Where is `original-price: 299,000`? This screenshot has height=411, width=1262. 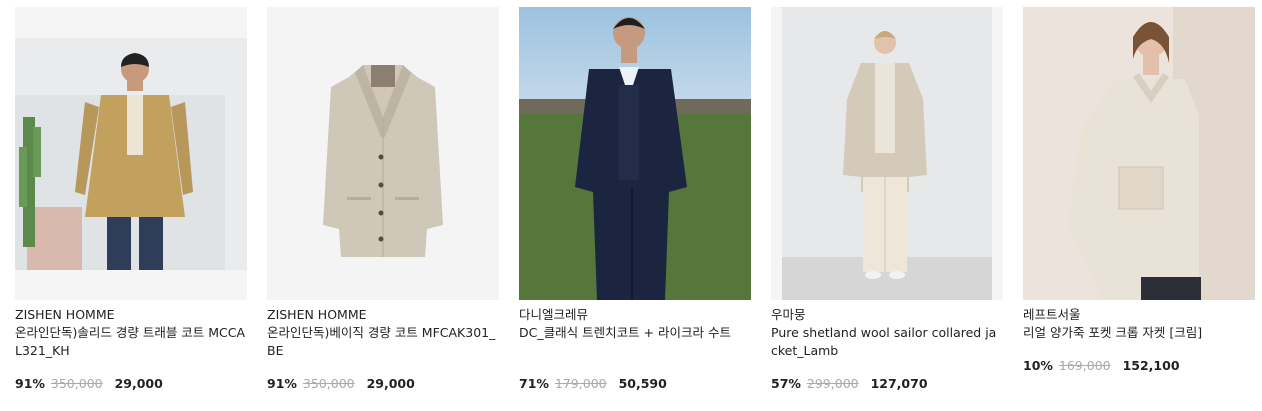 original-price: 299,000 is located at coordinates (832, 383).